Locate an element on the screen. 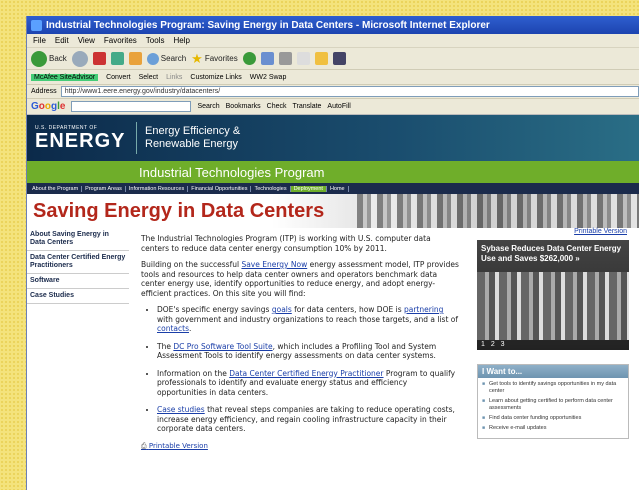 Image resolution: width=639 pixels, height=490 pixels. links-label: Links is located at coordinates (174, 77).